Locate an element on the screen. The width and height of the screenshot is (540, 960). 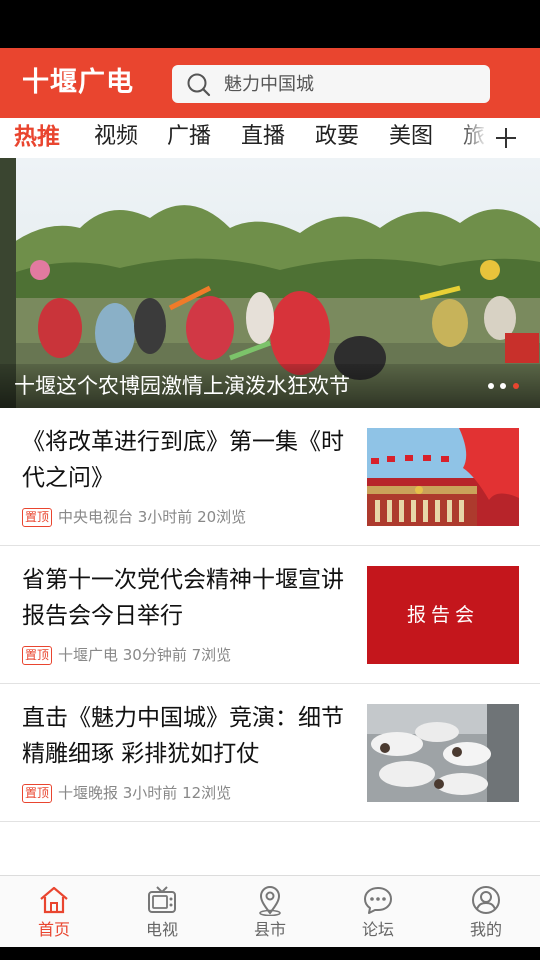
tab-mine: 我的 is located at coordinates (486, 912).